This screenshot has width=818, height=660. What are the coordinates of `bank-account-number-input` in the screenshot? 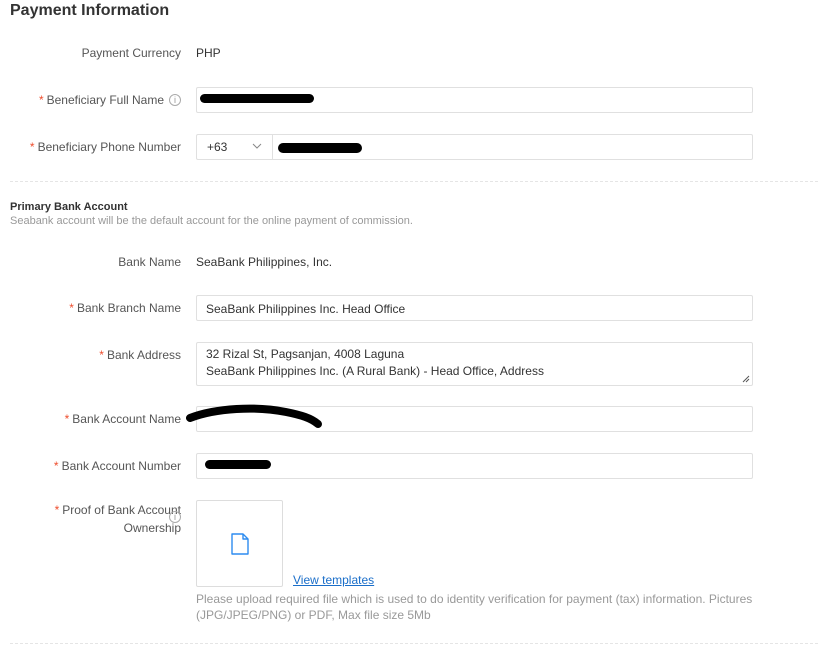 It's located at (474, 466).